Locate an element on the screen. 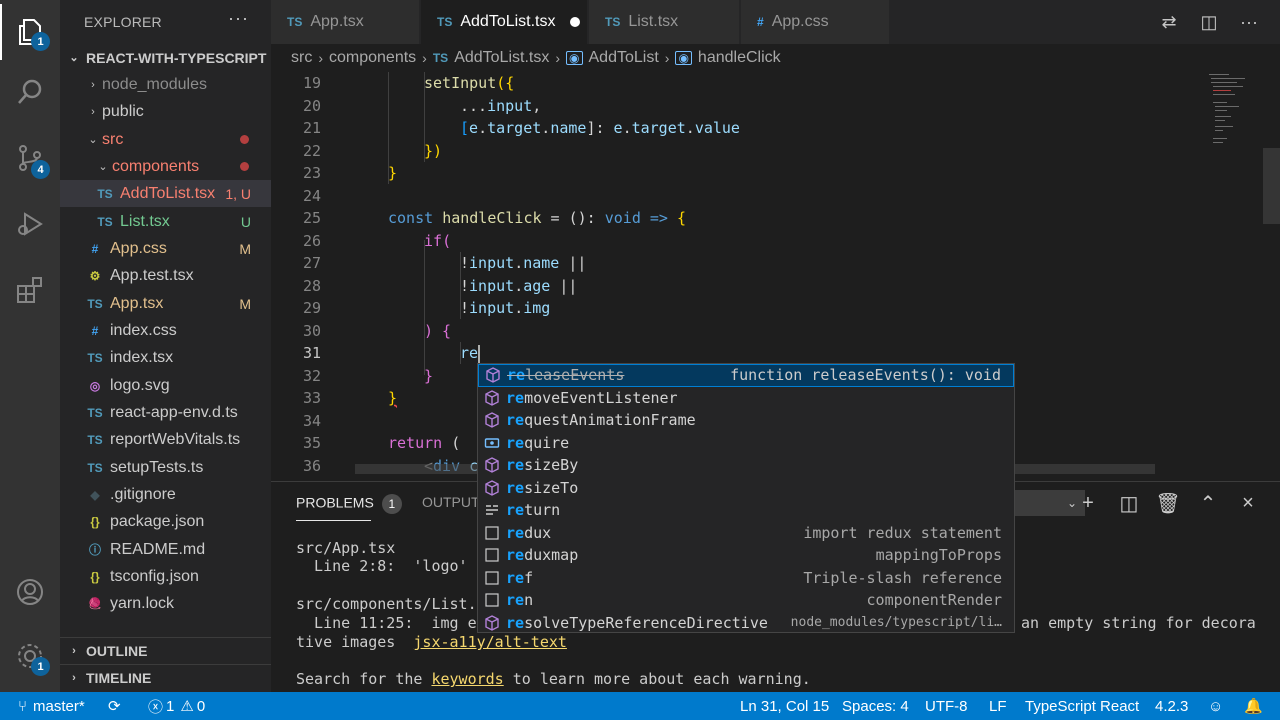 The image size is (1280, 720). tree-item-app-tsx: TS App.tsx M is located at coordinates (165, 303).